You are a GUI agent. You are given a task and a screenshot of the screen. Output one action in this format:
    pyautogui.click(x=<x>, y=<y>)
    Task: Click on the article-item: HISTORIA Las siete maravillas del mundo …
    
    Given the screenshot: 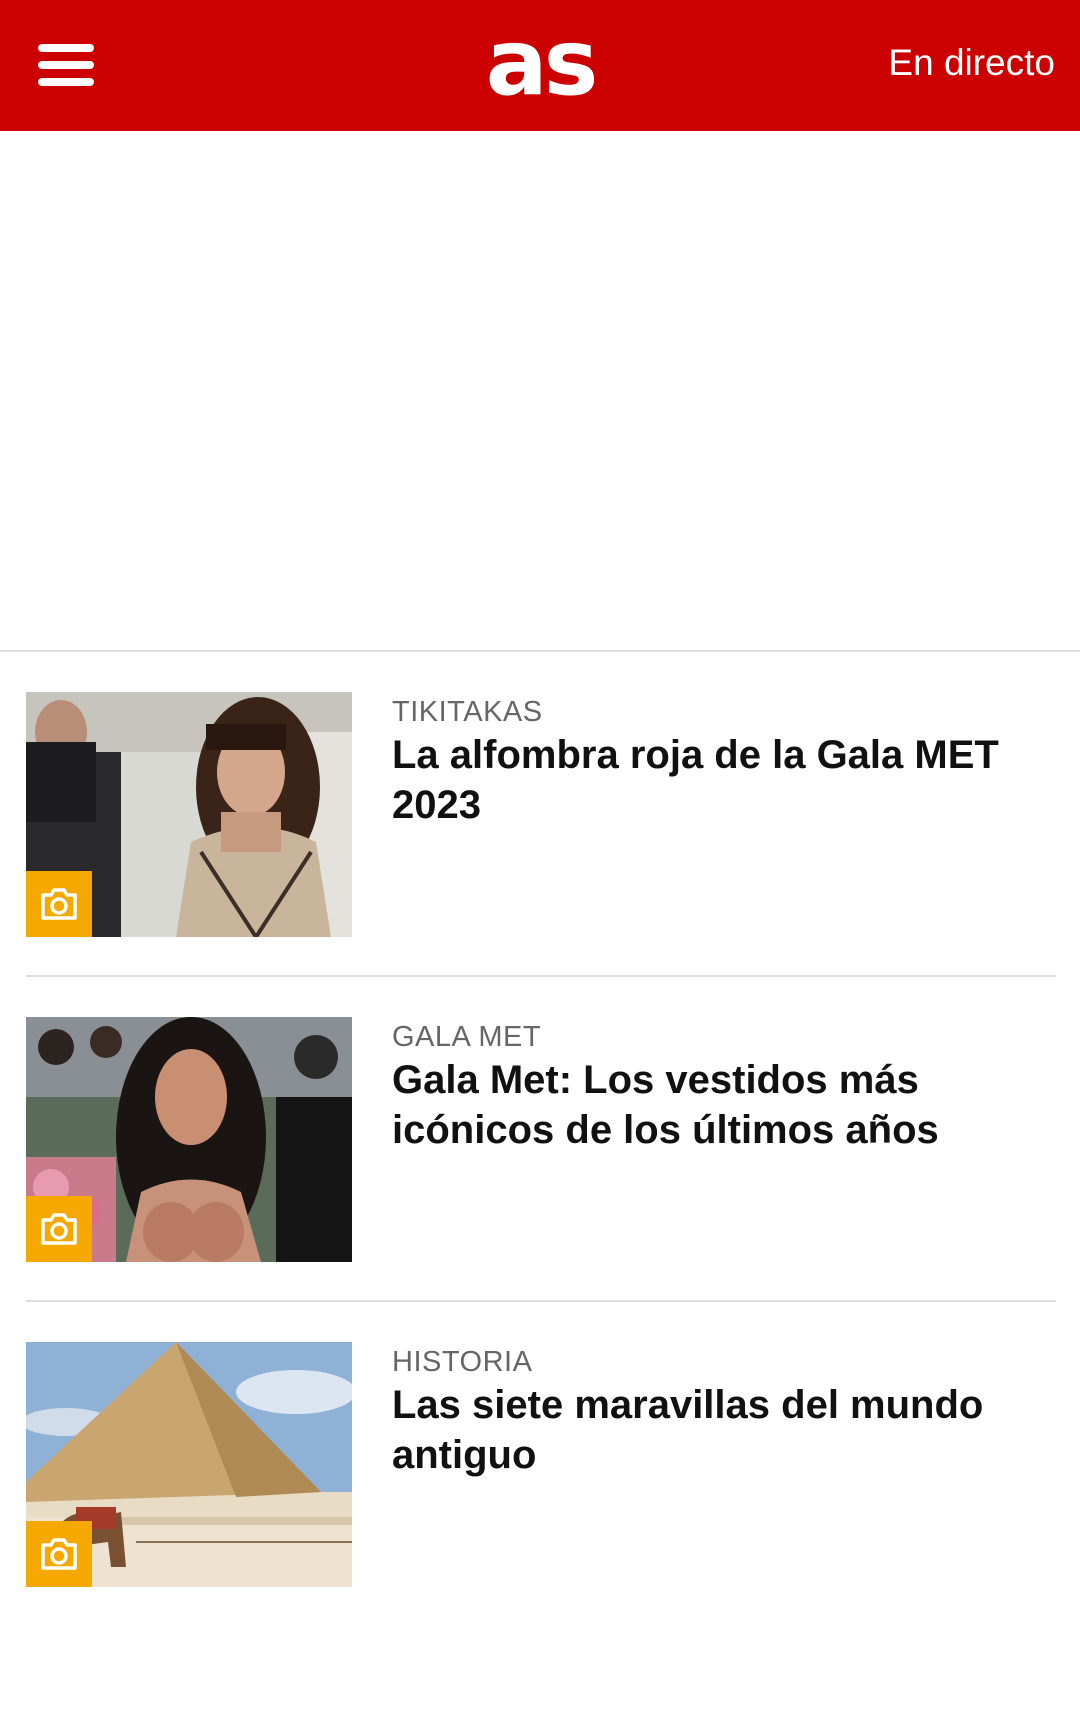 What is the action you would take?
    pyautogui.click(x=541, y=1464)
    